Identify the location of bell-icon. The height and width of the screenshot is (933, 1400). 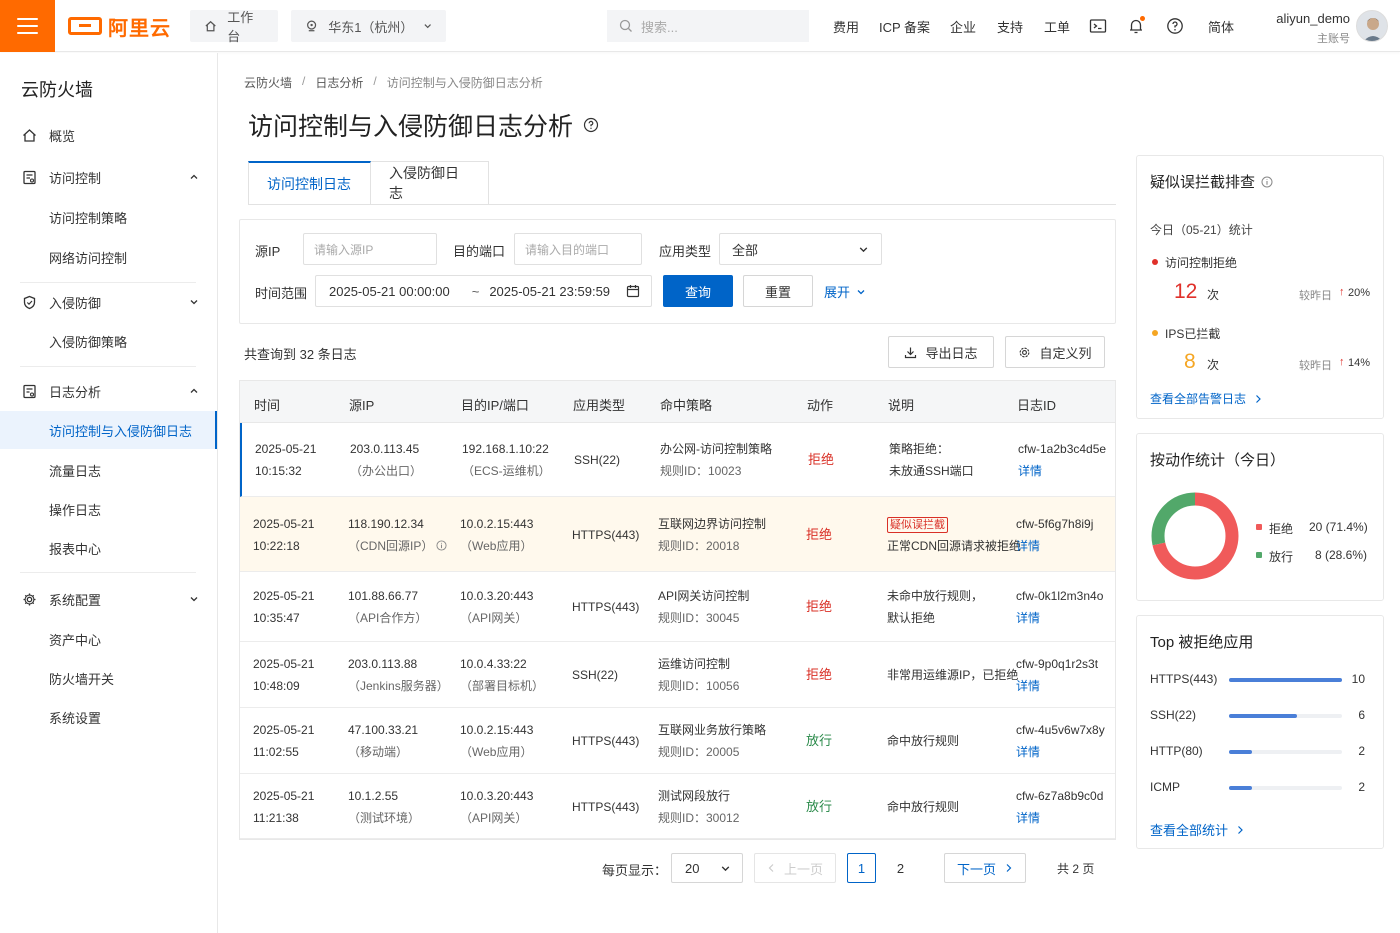
(1136, 26).